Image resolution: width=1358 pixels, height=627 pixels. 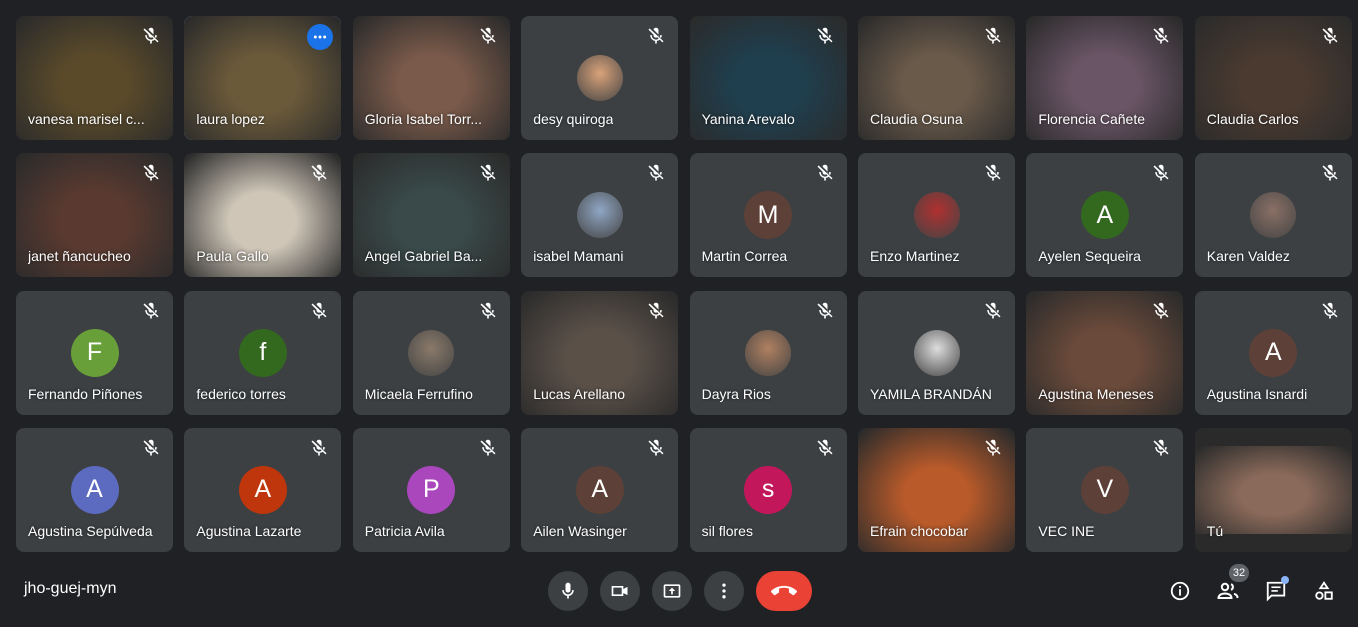 I want to click on avatar: M, so click(x=768, y=215).